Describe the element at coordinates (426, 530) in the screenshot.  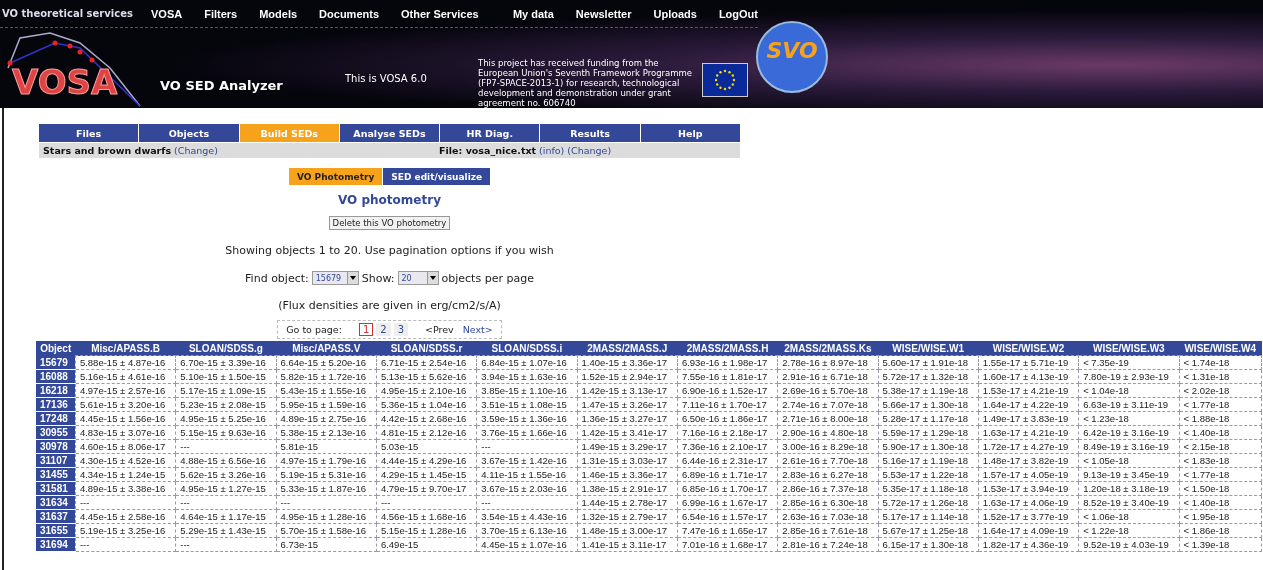
I see `flux-cell: 5.15e-15 ± 1.28e-16` at that location.